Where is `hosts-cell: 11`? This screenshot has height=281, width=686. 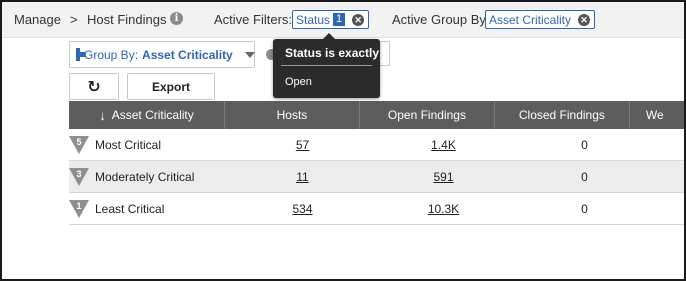 hosts-cell: 11 is located at coordinates (302, 176).